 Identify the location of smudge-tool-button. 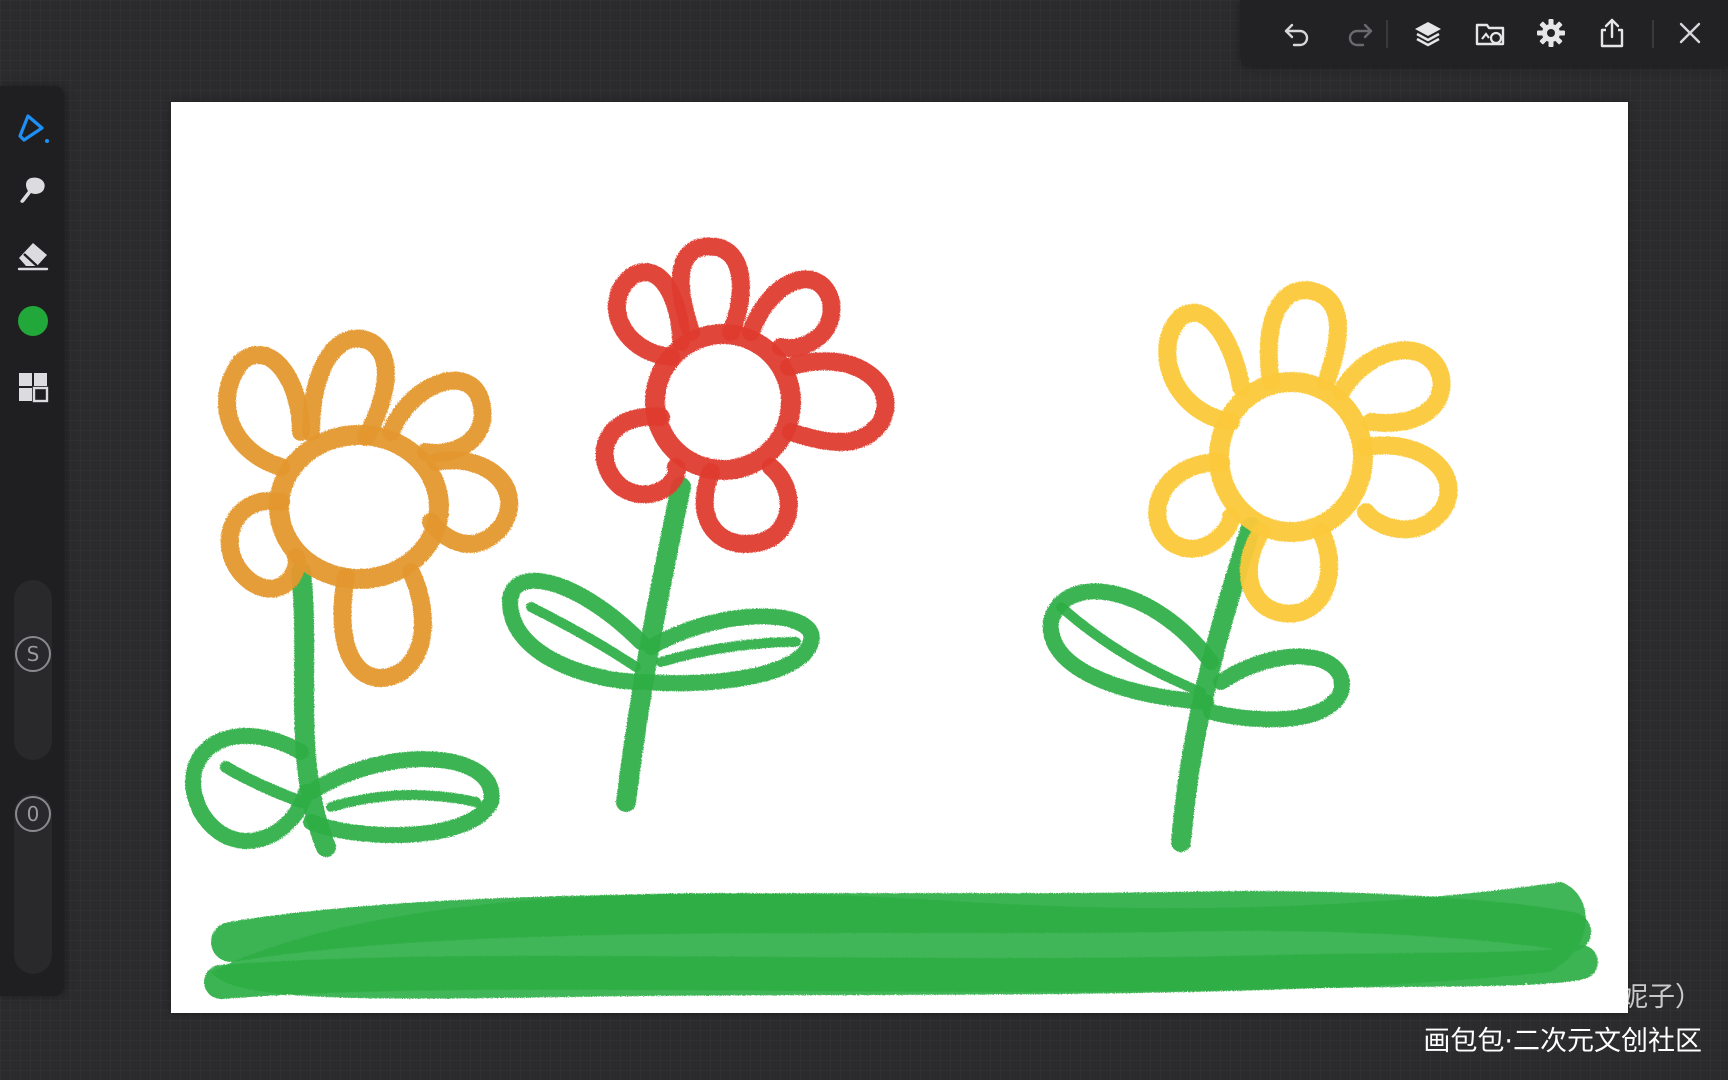
(33, 191).